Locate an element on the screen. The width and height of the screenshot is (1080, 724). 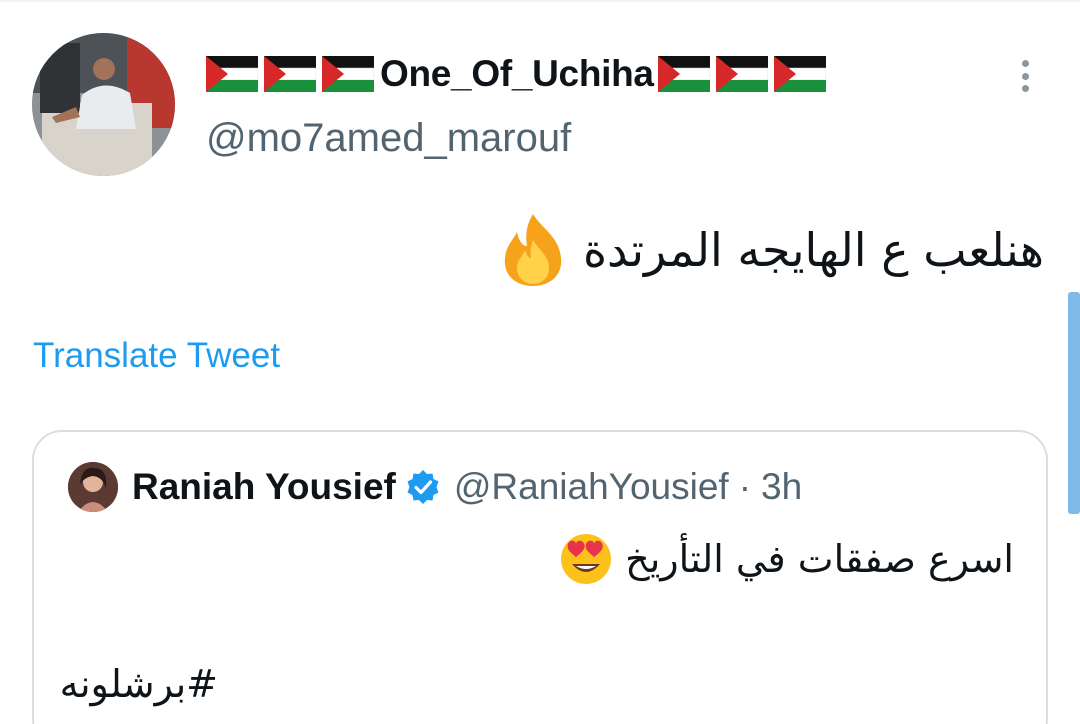
author-handle: @mo7amed_marouf is located at coordinates (388, 138).